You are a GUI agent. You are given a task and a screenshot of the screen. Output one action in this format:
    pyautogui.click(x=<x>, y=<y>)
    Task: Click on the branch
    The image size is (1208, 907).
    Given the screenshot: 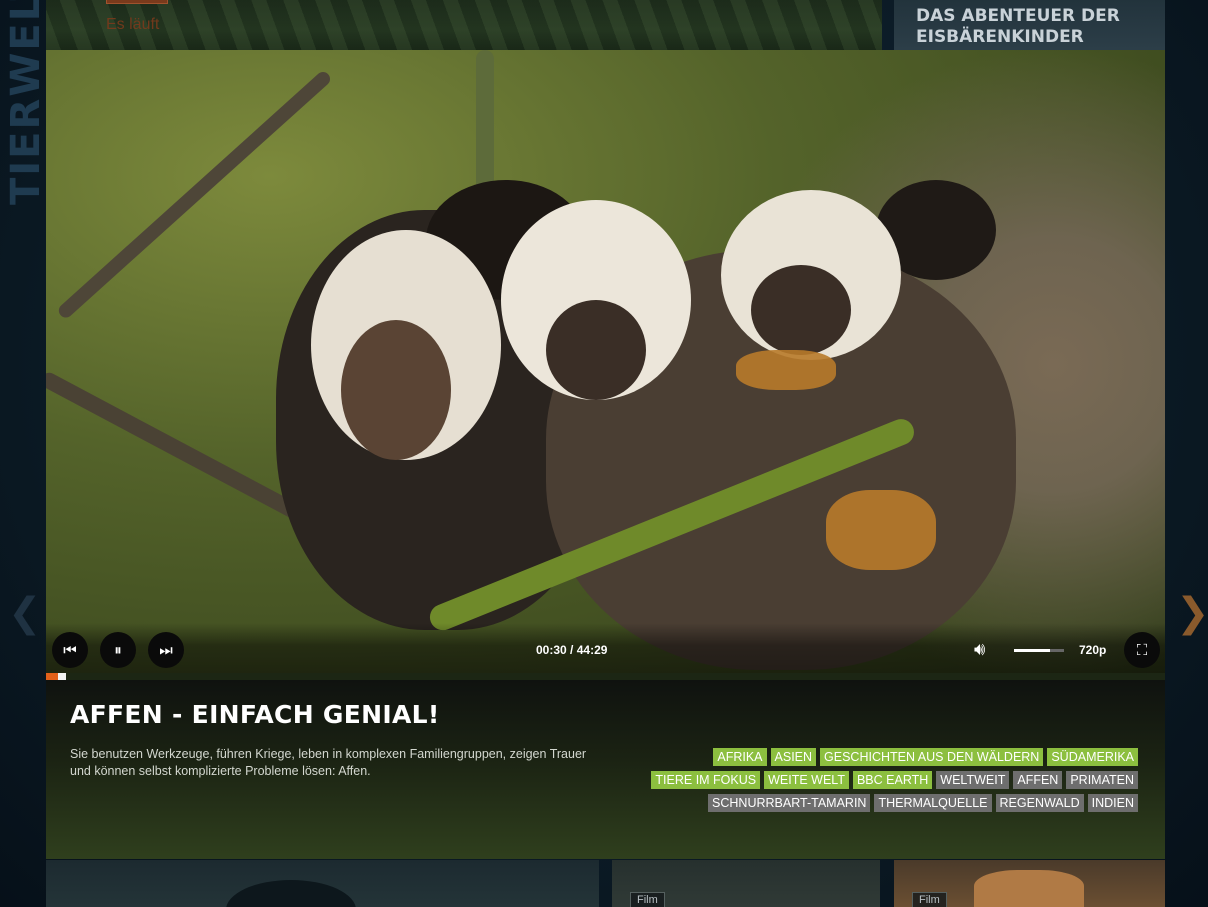 What is the action you would take?
    pyautogui.click(x=194, y=195)
    